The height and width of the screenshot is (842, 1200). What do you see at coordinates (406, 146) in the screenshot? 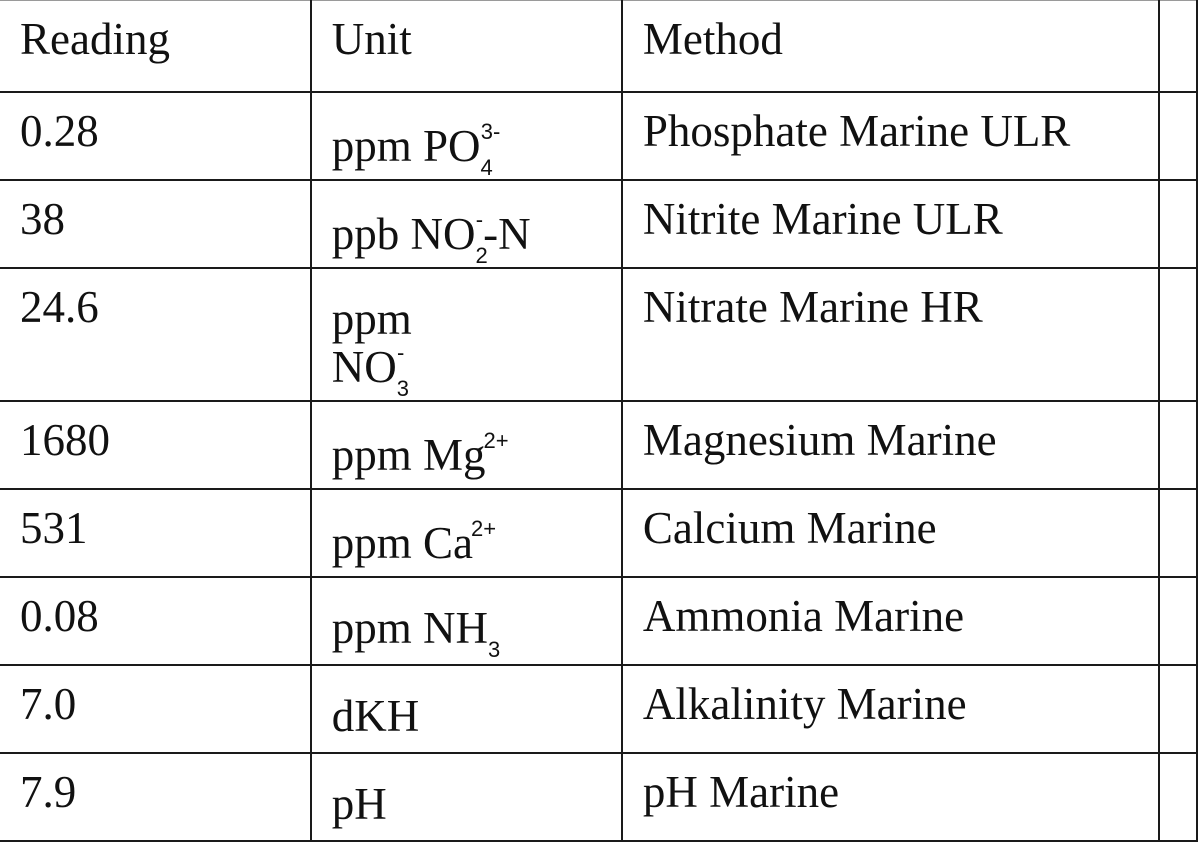
I see `unit-prefix: ppm PO` at bounding box center [406, 146].